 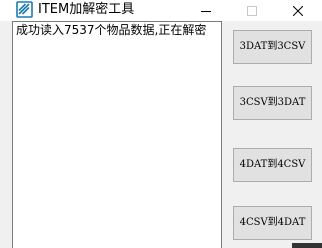 I want to click on close-button, so click(x=298, y=10).